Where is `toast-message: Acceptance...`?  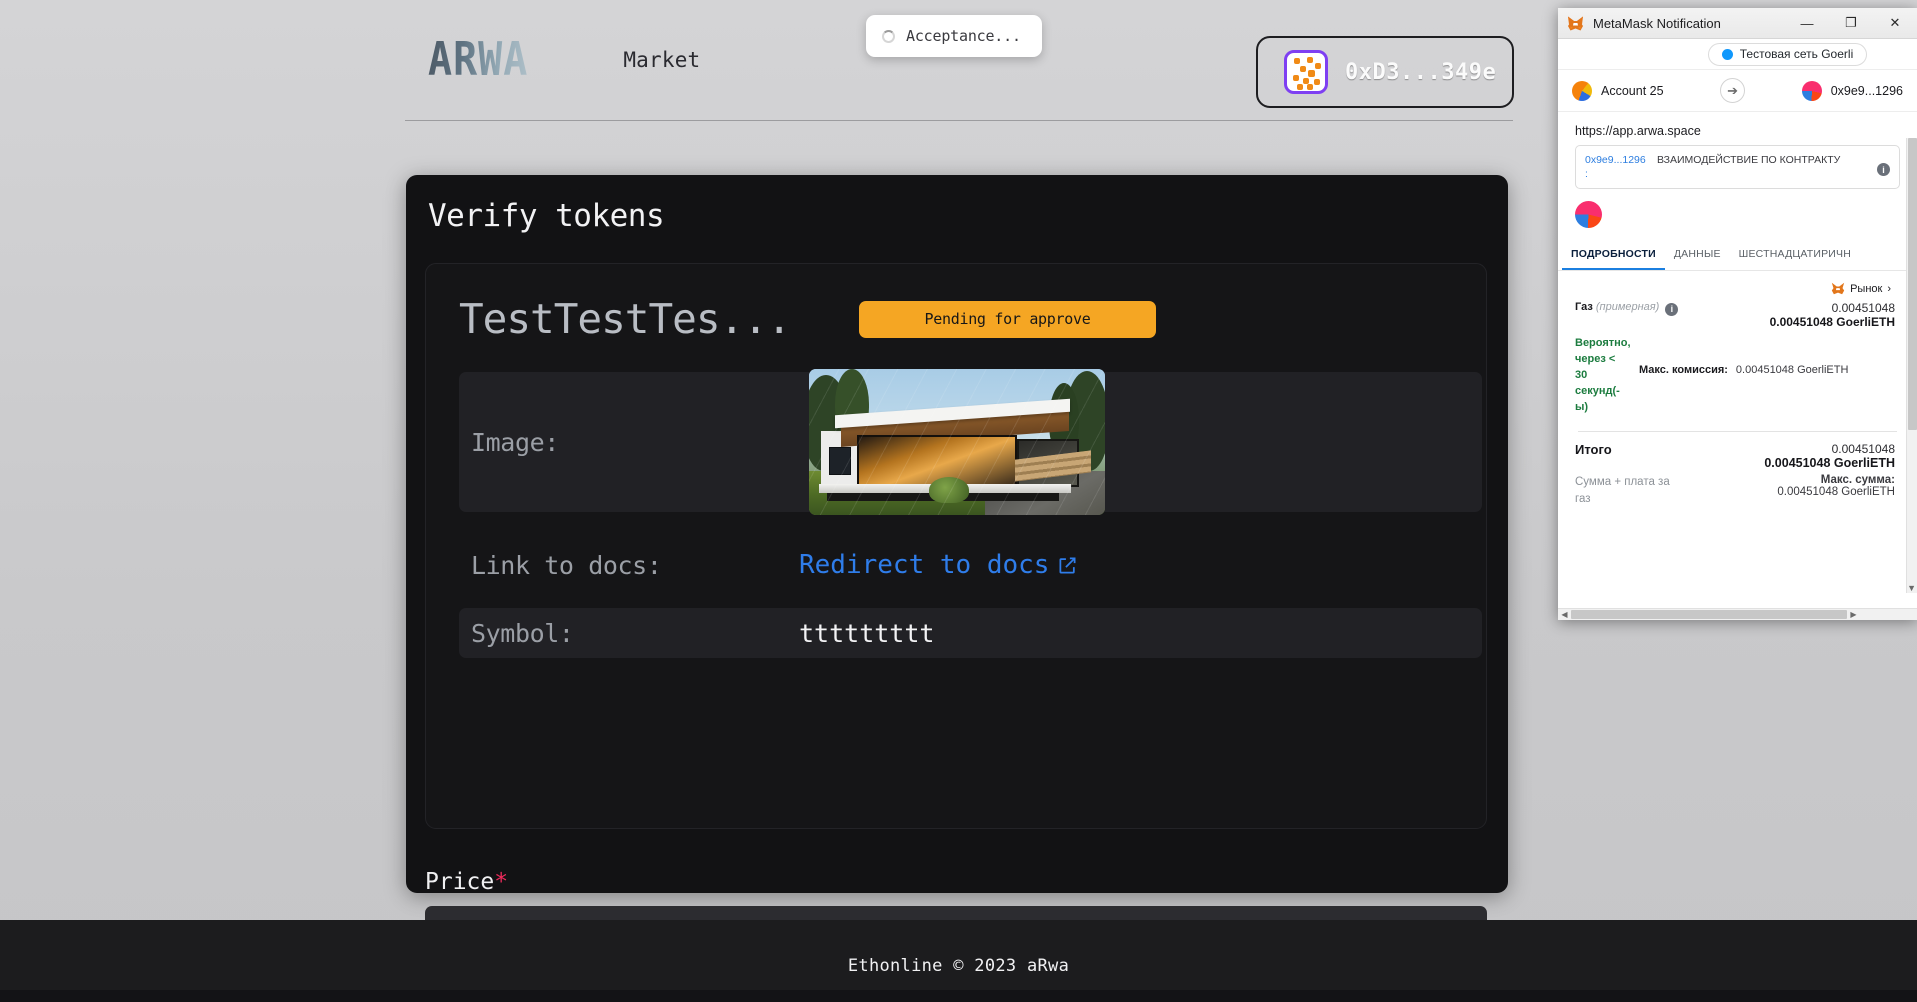 toast-message: Acceptance... is located at coordinates (963, 36).